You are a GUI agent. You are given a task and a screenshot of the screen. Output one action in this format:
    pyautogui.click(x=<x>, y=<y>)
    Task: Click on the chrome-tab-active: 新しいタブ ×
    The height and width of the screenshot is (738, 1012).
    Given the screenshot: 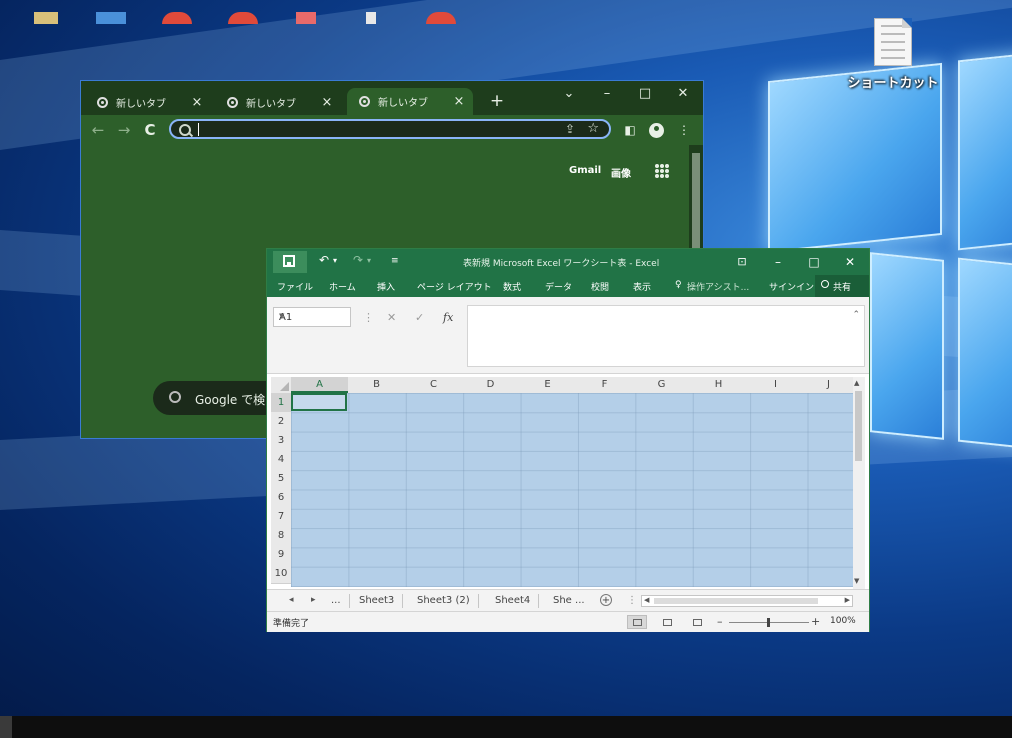 What is the action you would take?
    pyautogui.click(x=410, y=101)
    